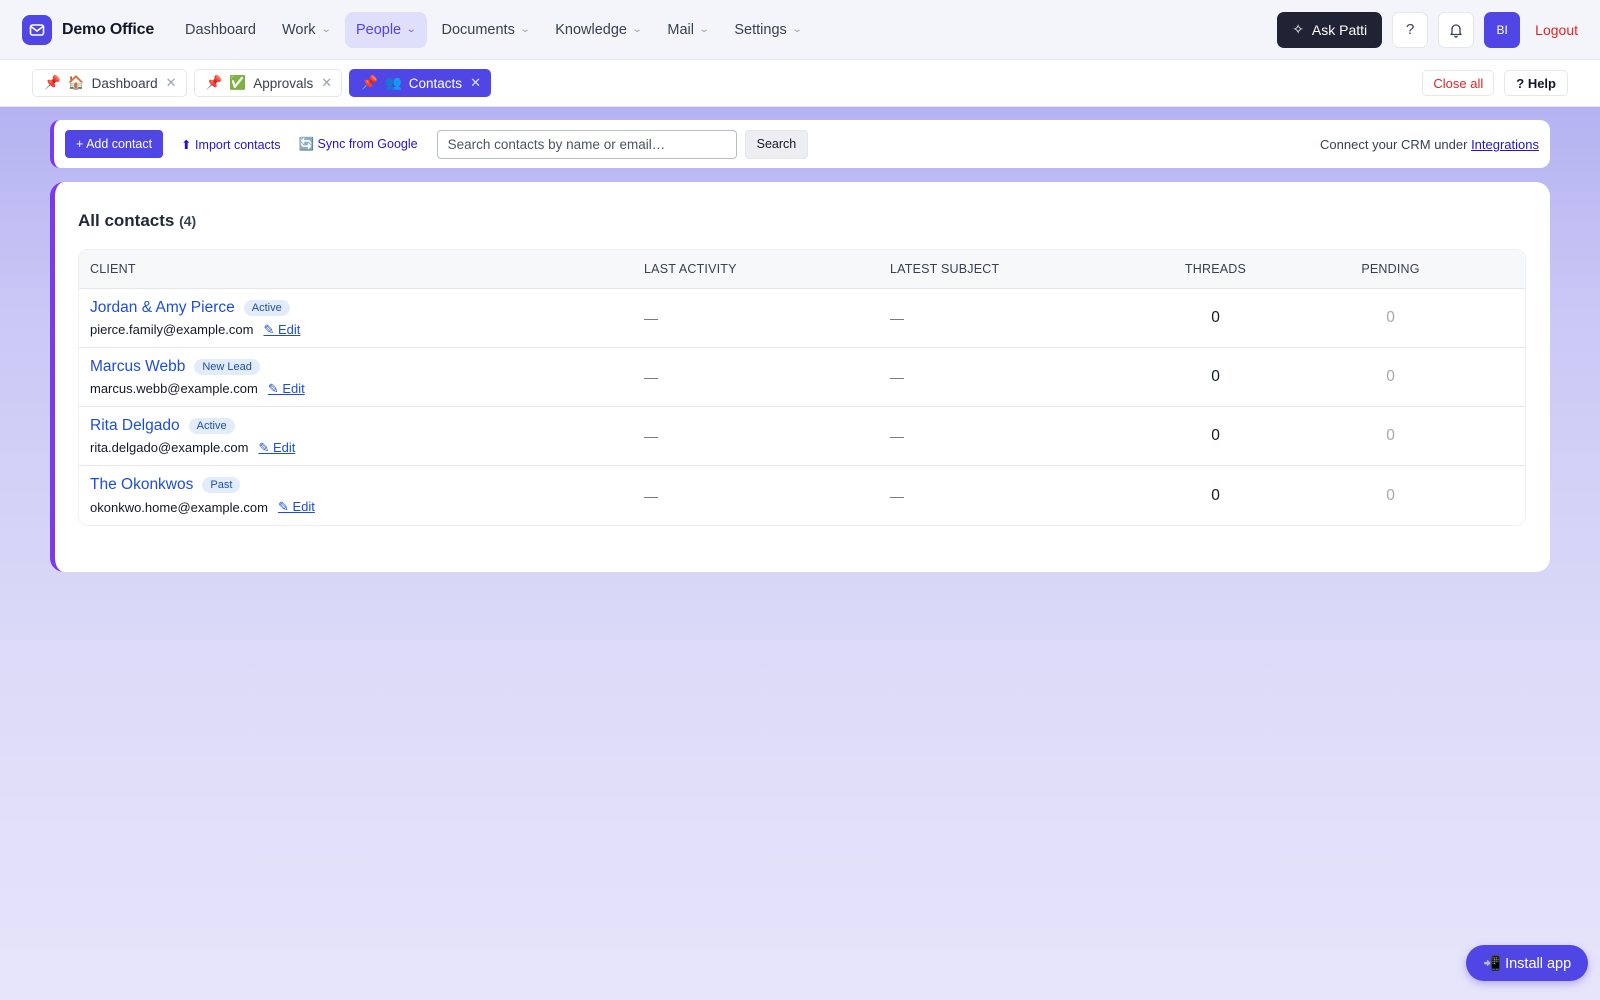 The image size is (1600, 1000). I want to click on sparkle-icon: ✧, so click(1298, 29).